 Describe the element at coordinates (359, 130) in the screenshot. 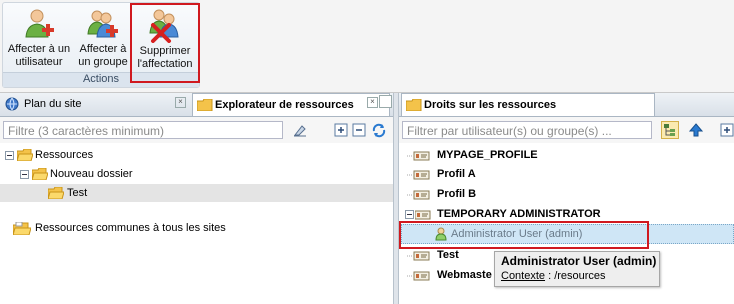

I see `collapse-all-icon` at that location.